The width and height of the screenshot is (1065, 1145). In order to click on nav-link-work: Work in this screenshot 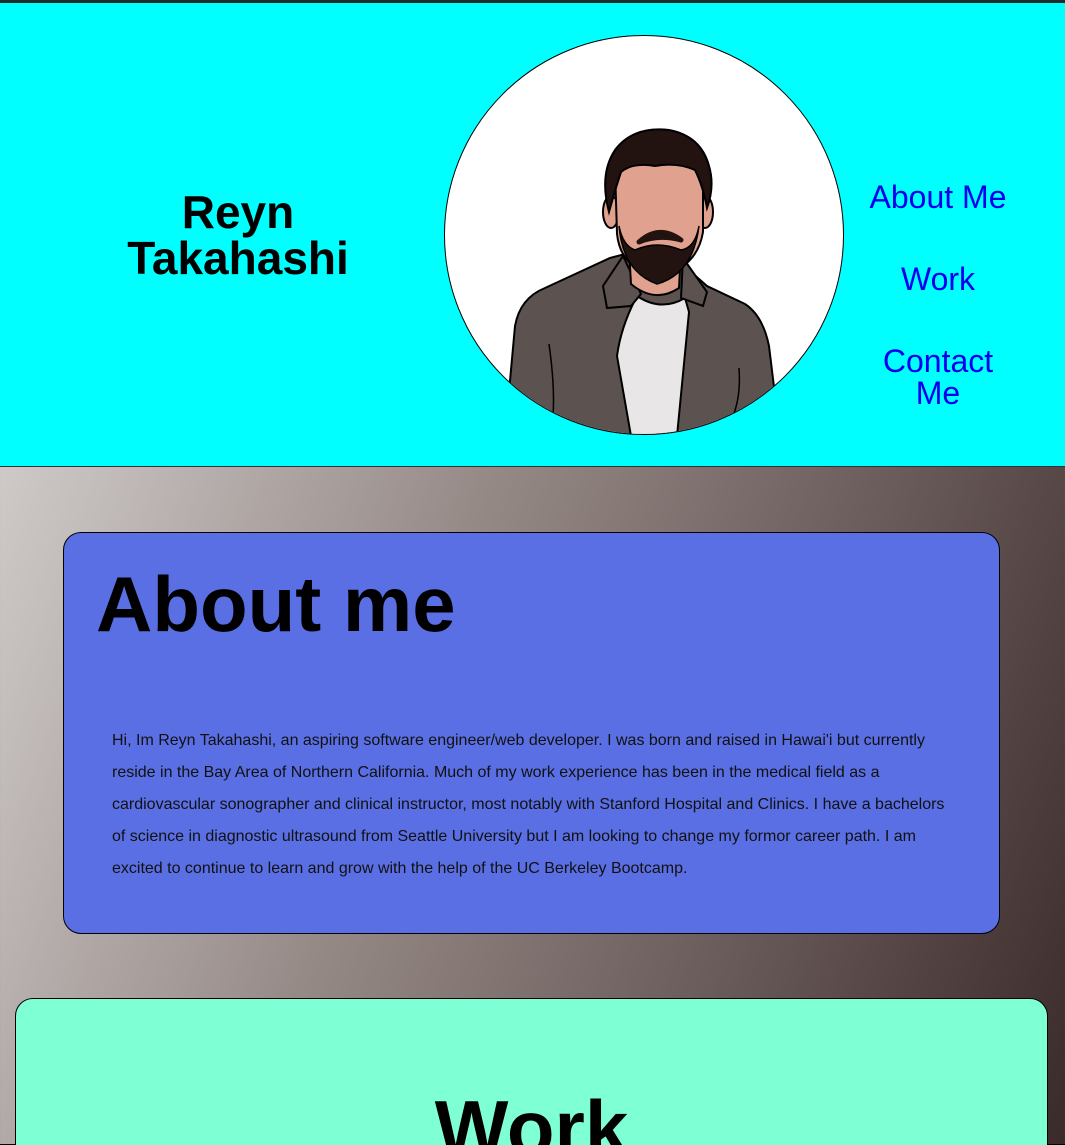, I will do `click(938, 279)`.